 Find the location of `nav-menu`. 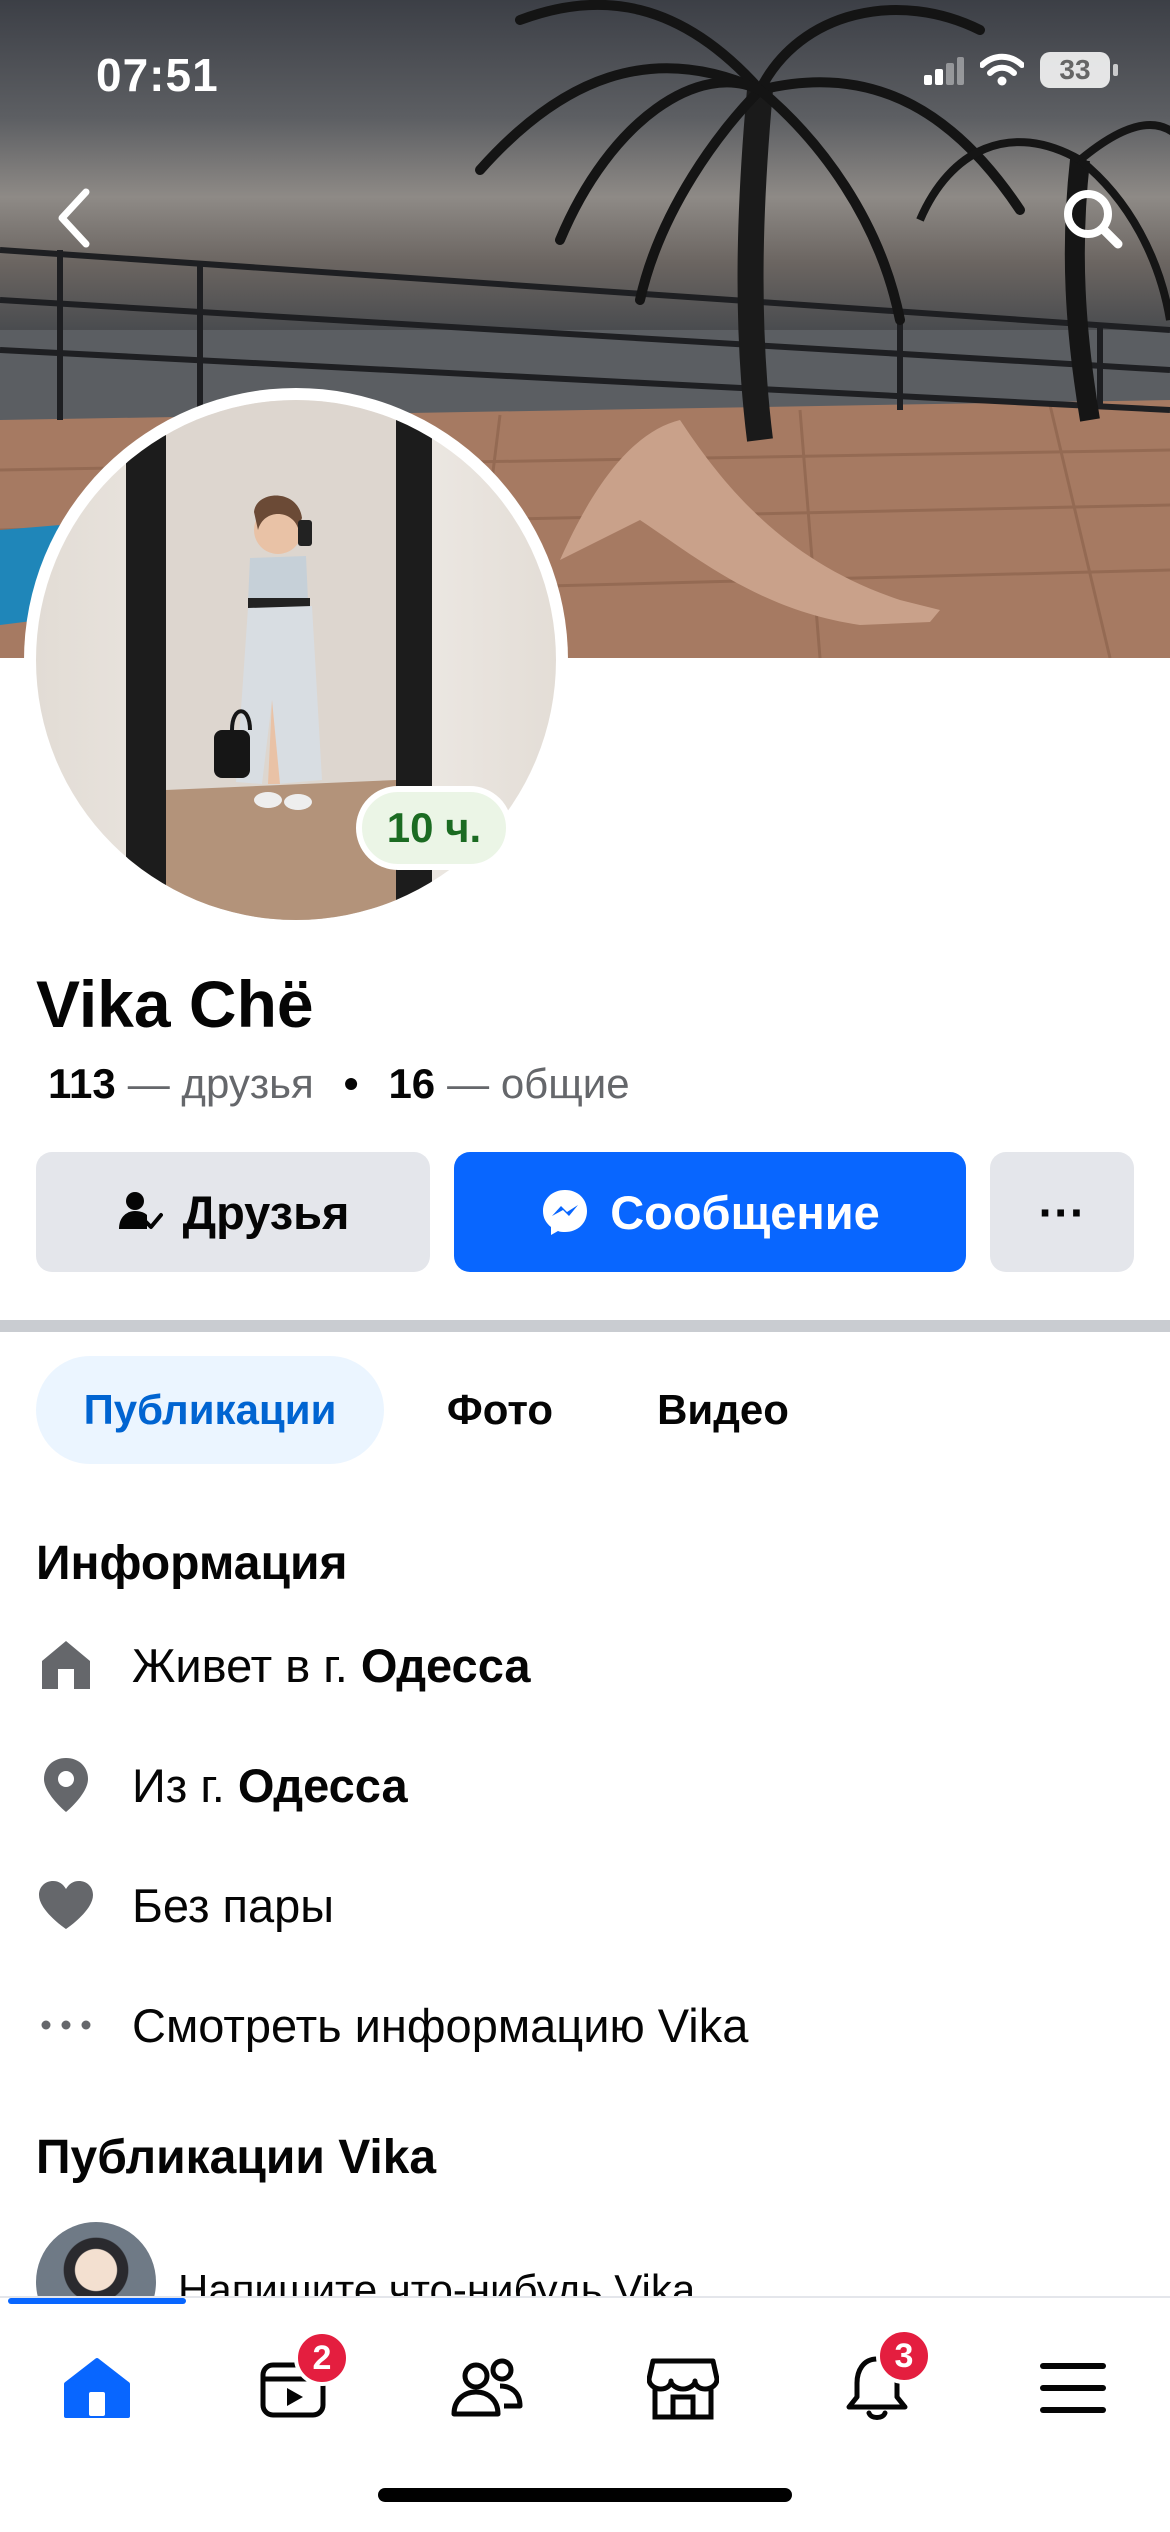

nav-menu is located at coordinates (1073, 2388).